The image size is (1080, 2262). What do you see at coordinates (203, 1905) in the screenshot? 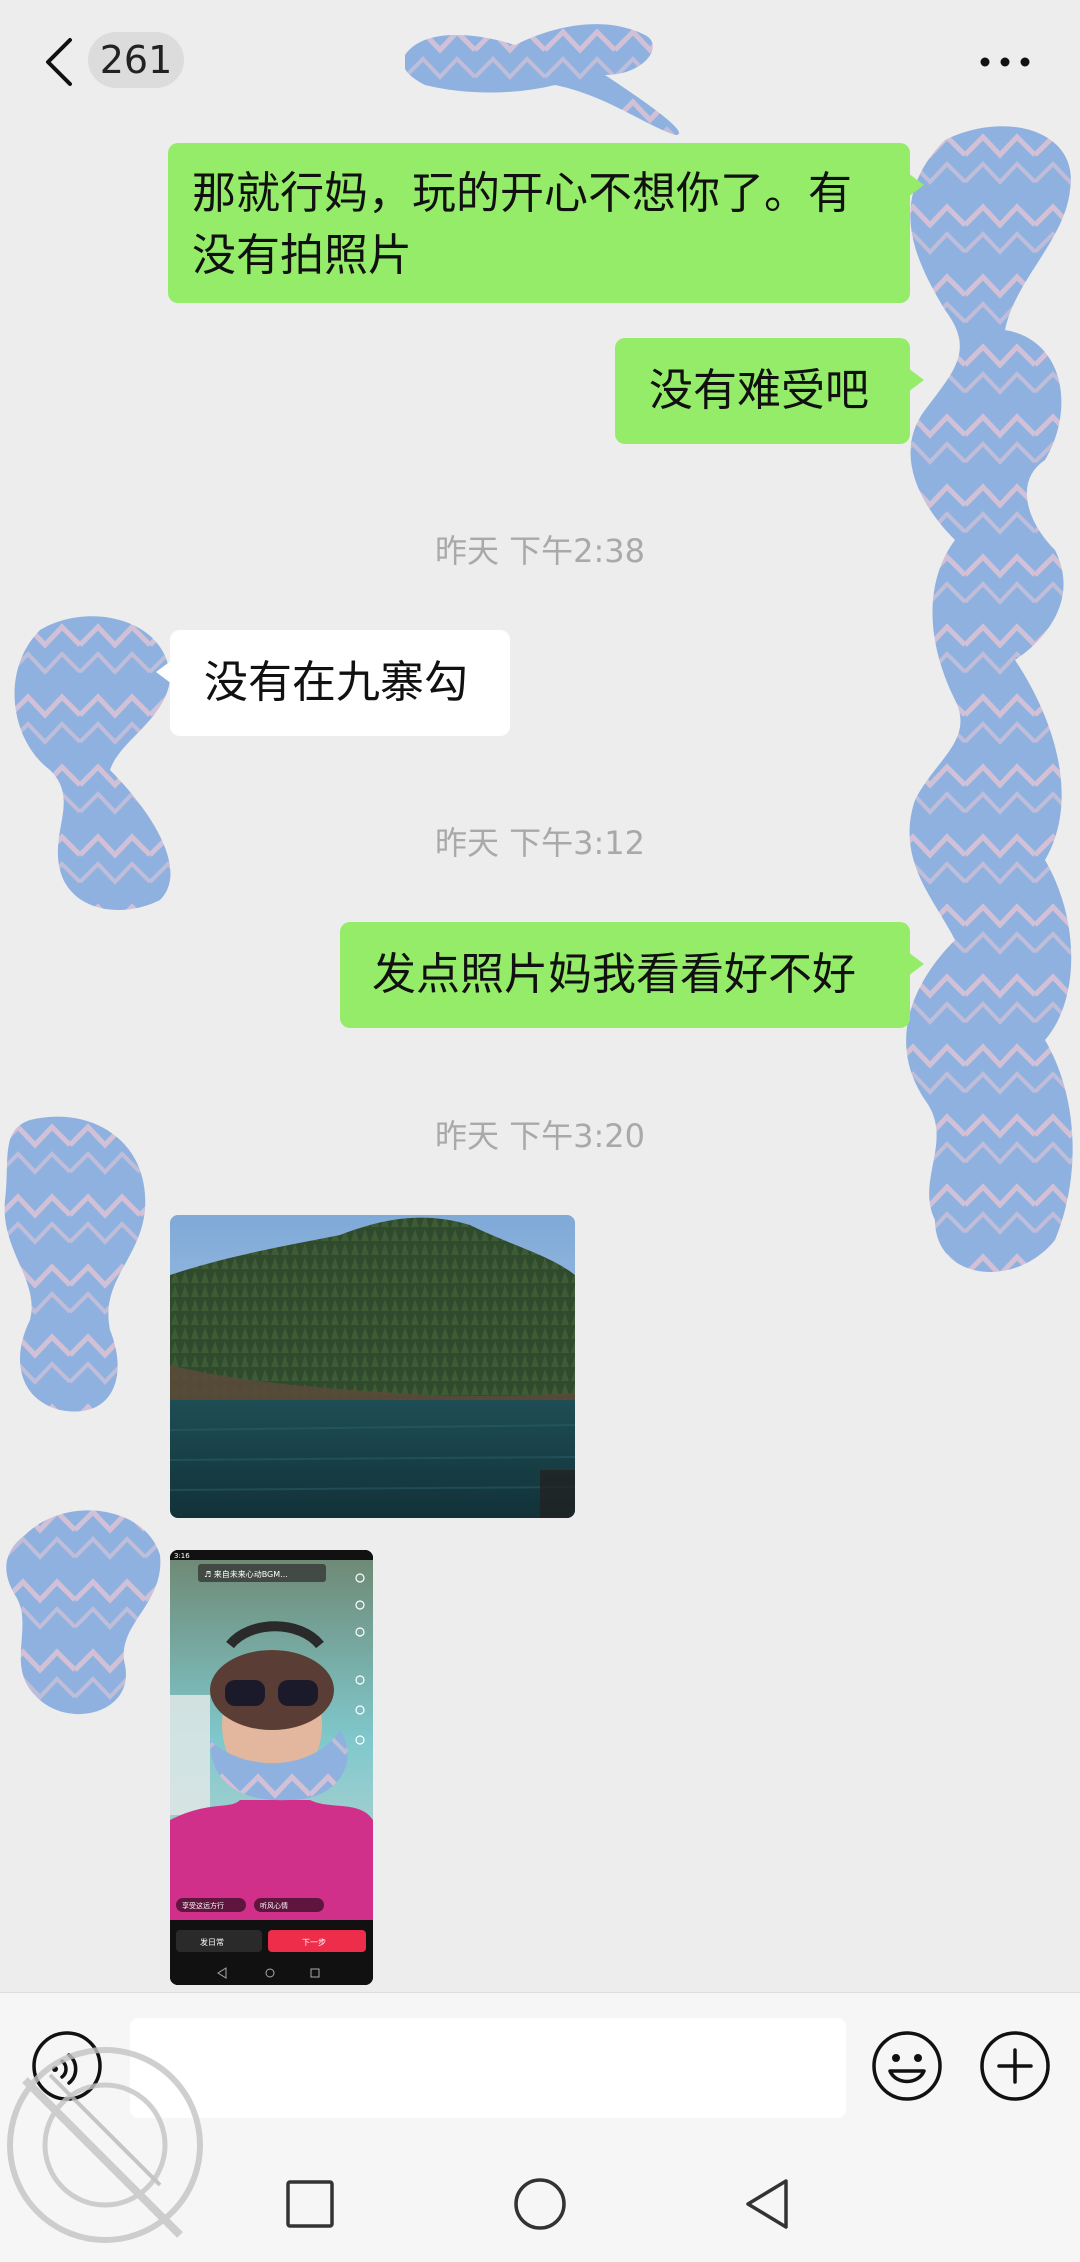
I see `tag-left: 享受这远方行` at bounding box center [203, 1905].